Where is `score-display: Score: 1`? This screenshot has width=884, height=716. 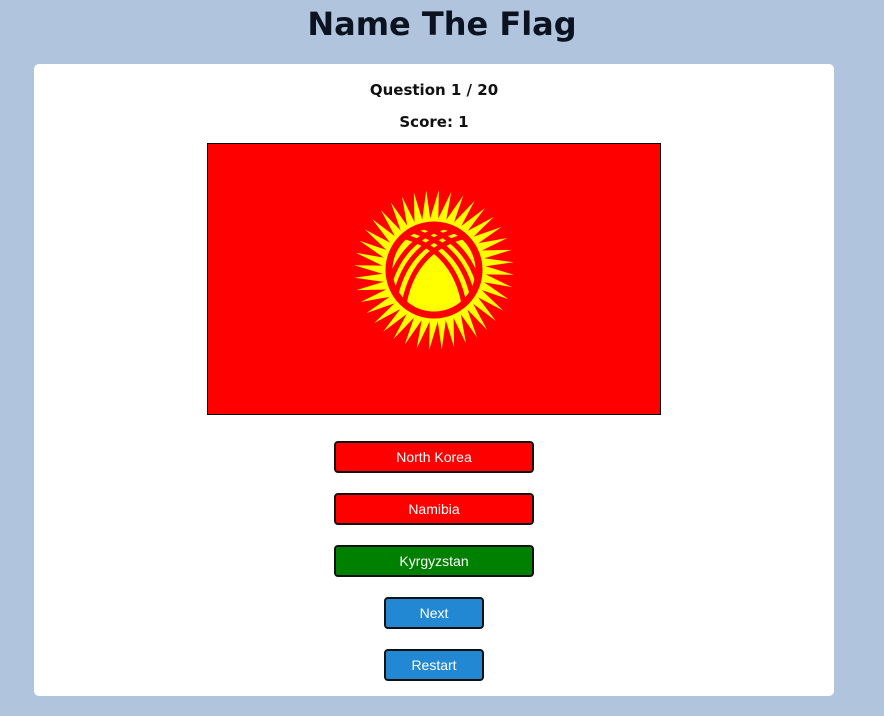
score-display: Score: 1 is located at coordinates (434, 122).